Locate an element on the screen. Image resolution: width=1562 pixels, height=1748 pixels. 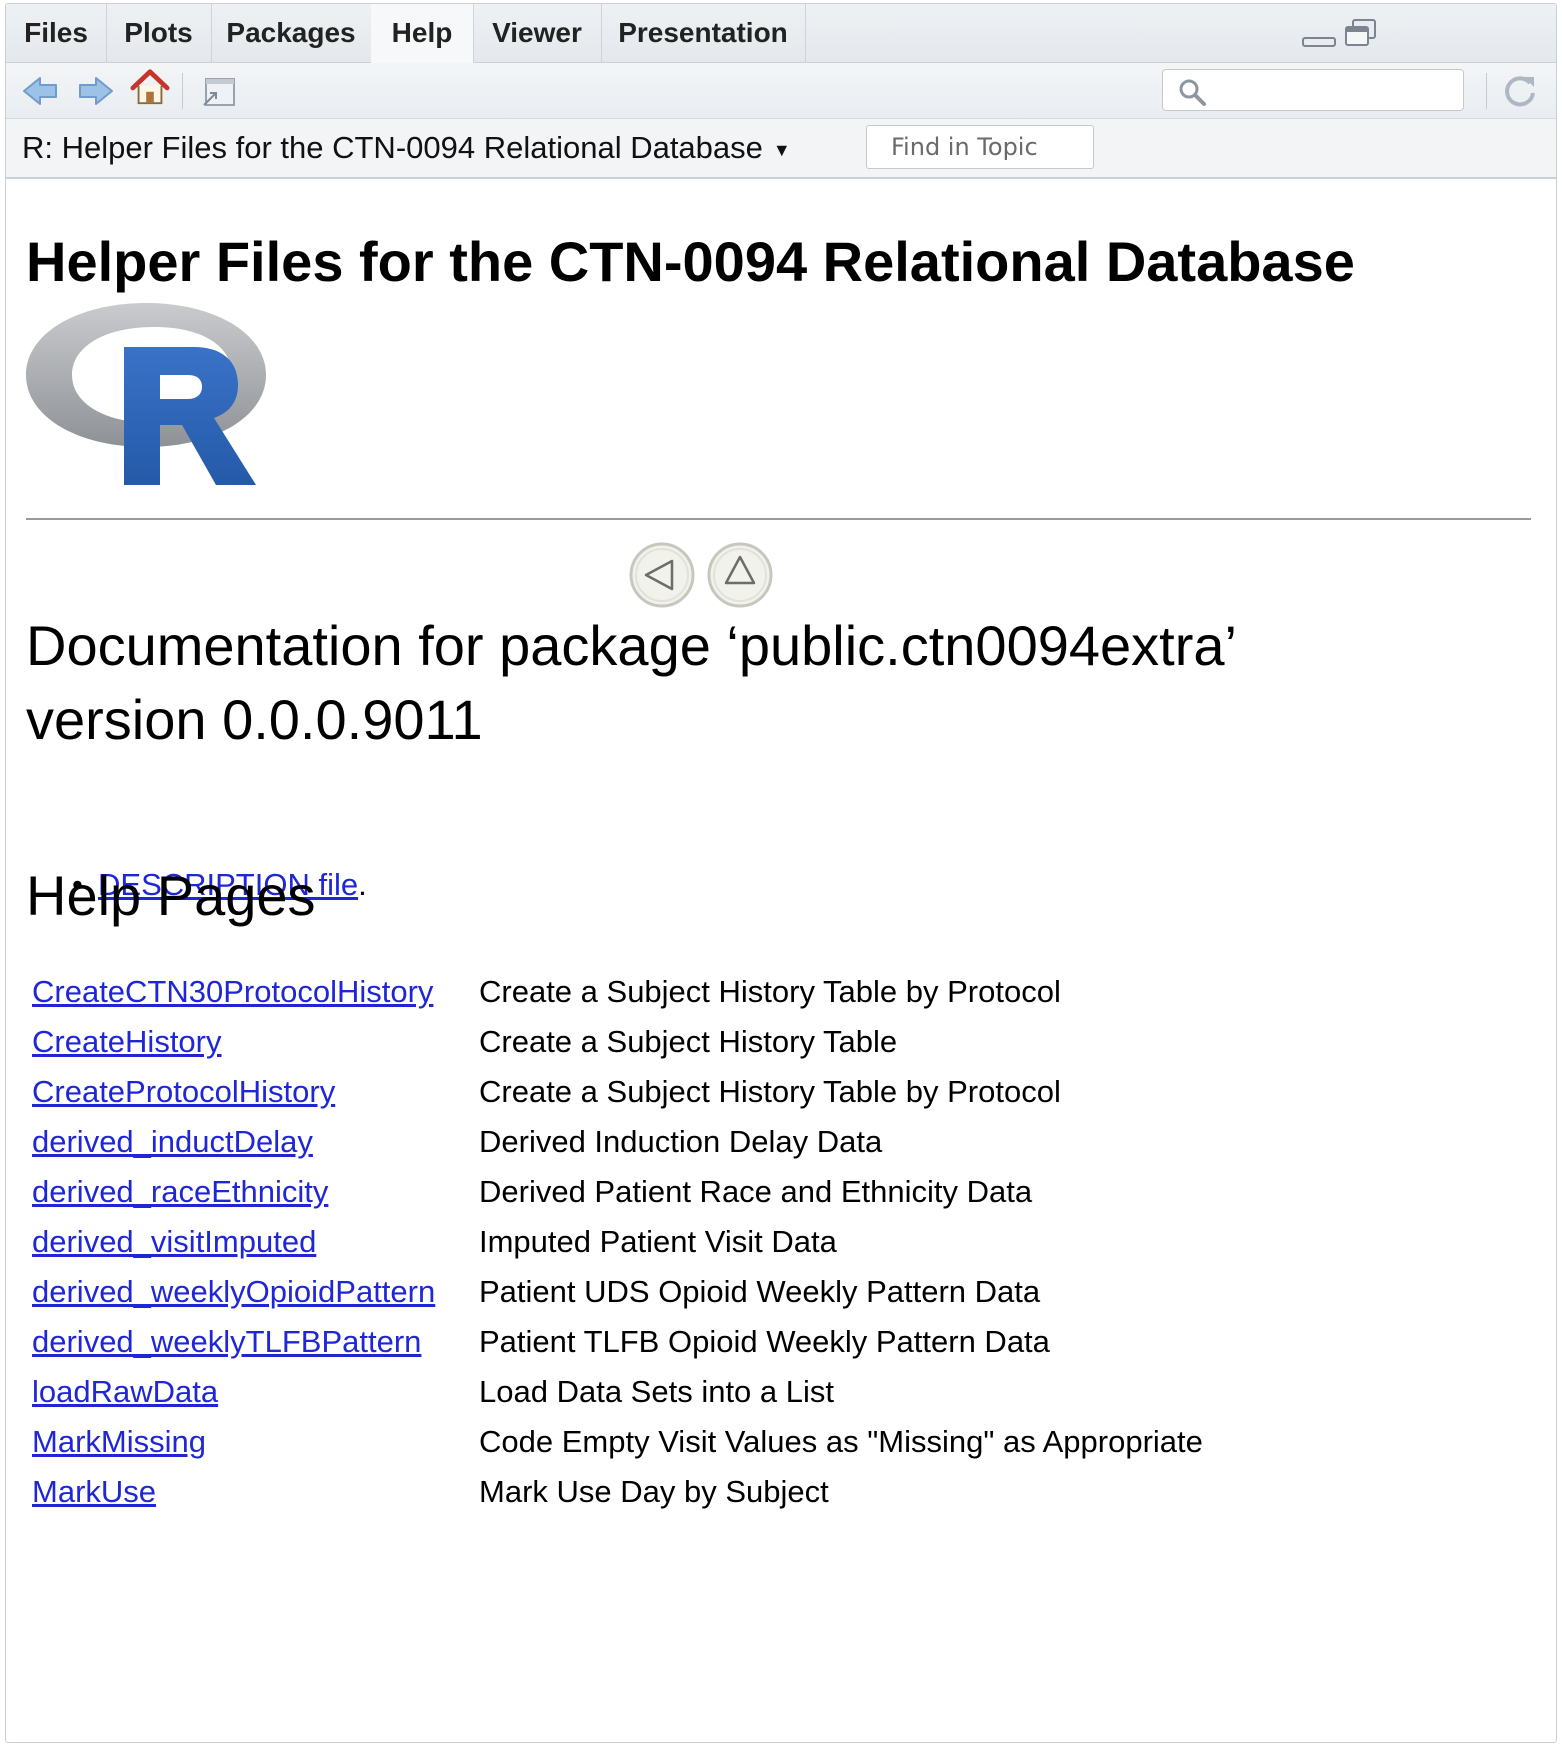
tab-help: Help is located at coordinates (422, 33).